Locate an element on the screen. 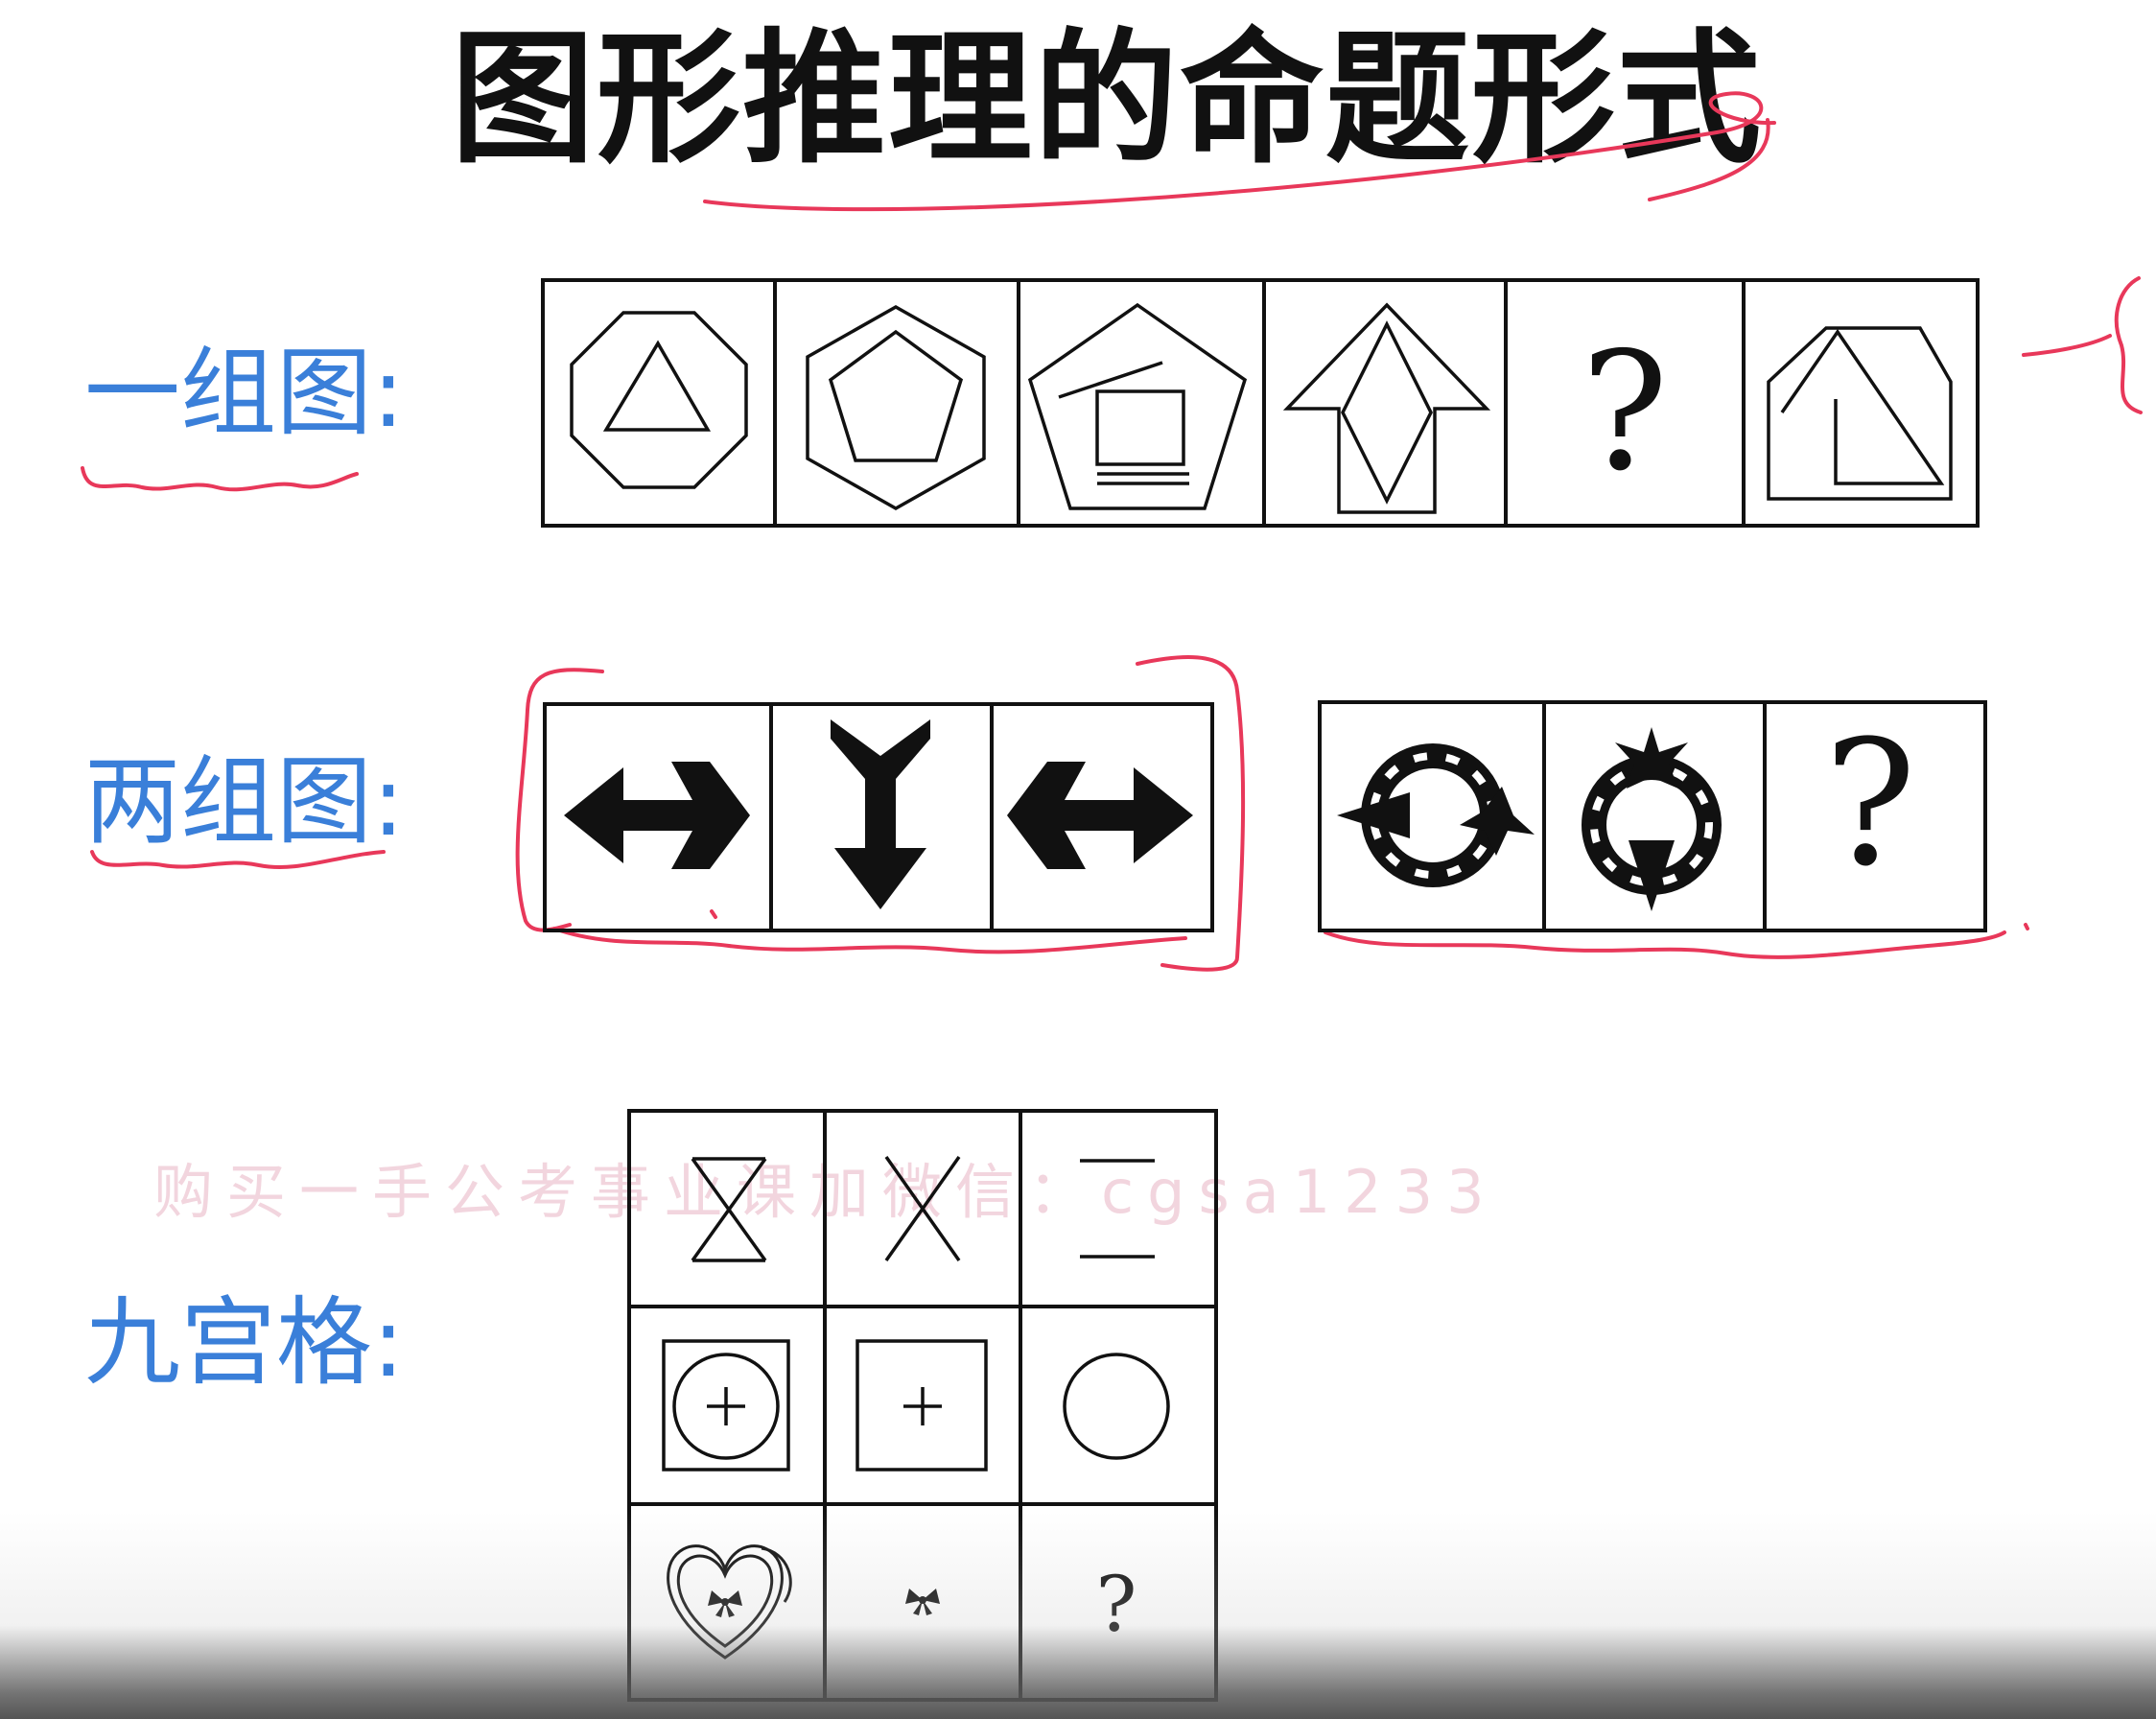 The image size is (2156, 1719). arrow-left-forked-icon is located at coordinates (657, 815).